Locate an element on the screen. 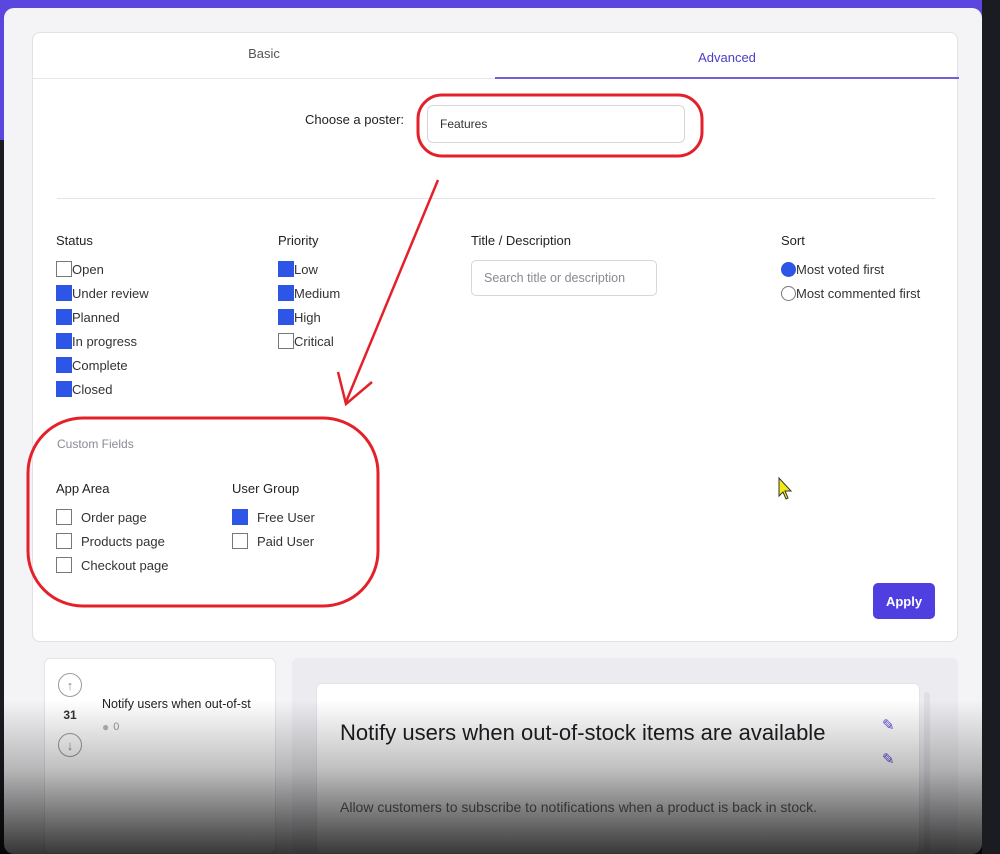 This screenshot has width=1000, height=854. status-title: Status is located at coordinates (74, 240).